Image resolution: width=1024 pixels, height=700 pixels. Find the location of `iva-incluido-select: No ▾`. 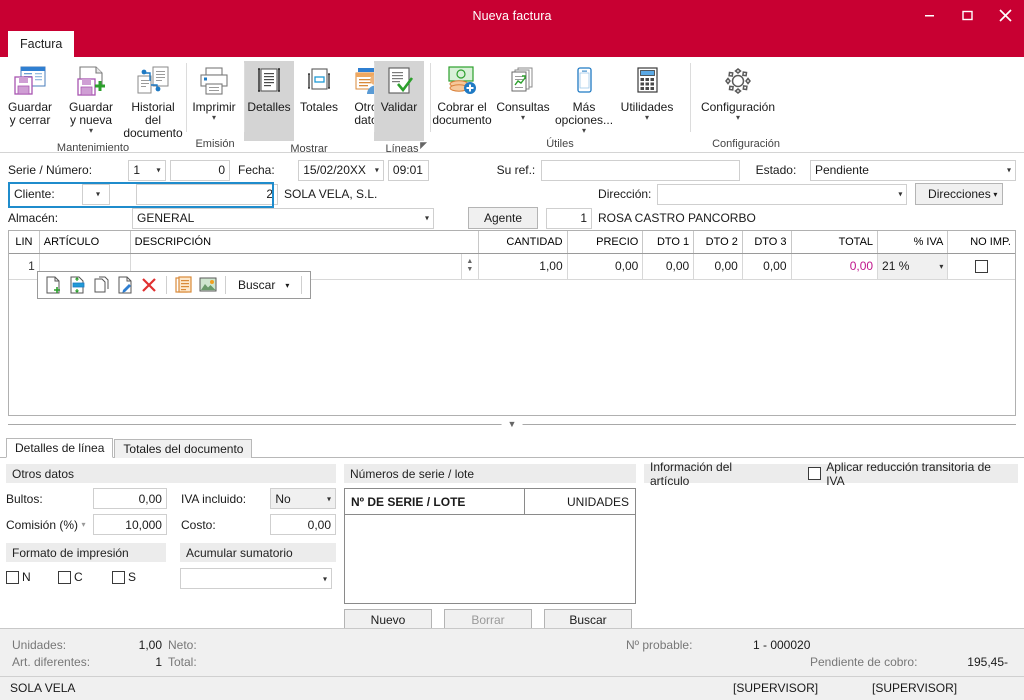

iva-incluido-select: No ▾ is located at coordinates (303, 498).